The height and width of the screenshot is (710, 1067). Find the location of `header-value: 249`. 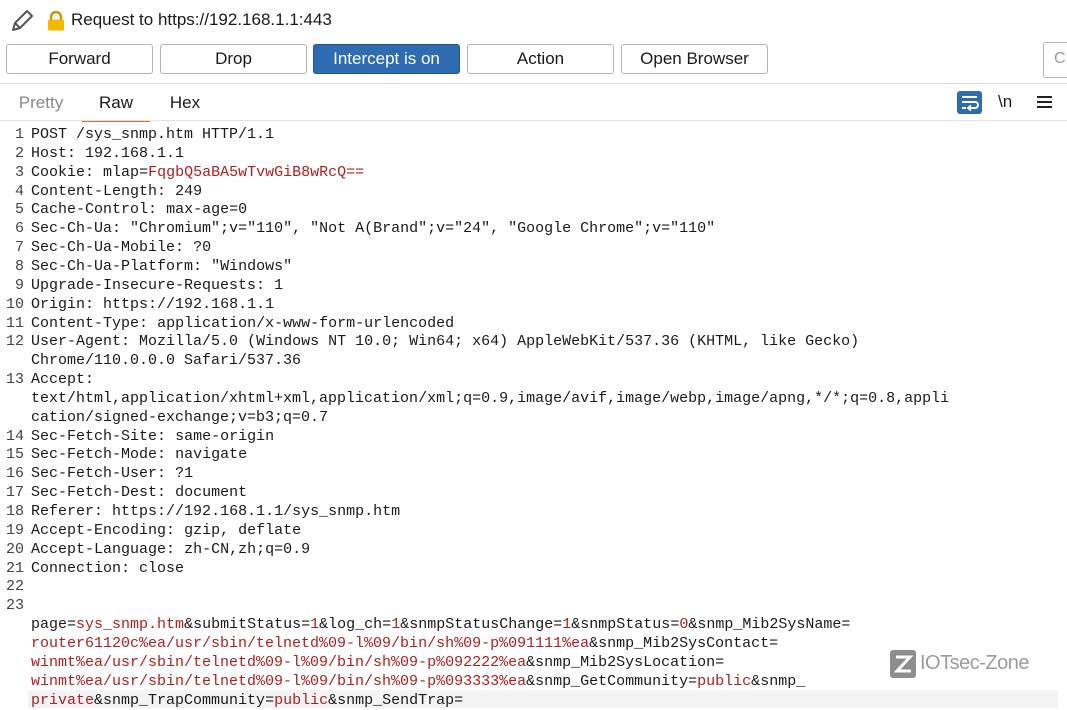

header-value: 249 is located at coordinates (189, 191).